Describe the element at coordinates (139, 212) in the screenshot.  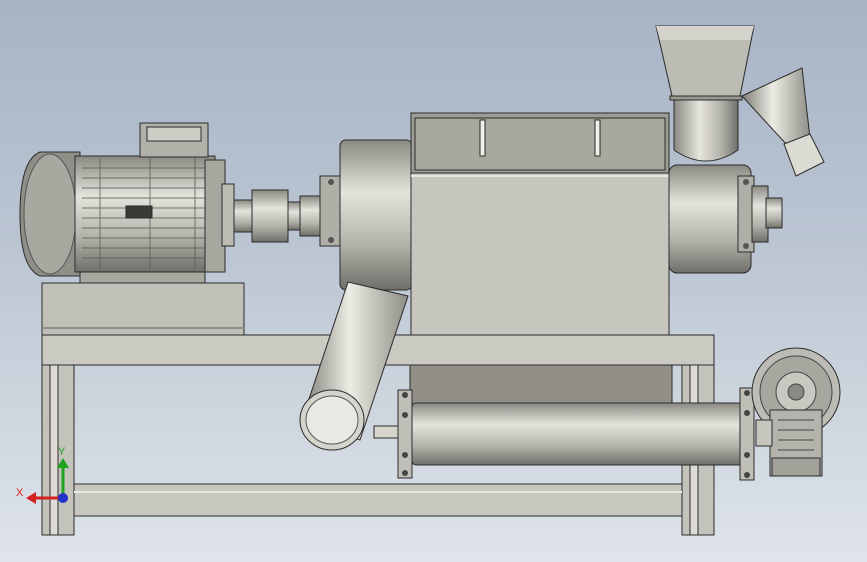
I see `motor-nameplate` at that location.